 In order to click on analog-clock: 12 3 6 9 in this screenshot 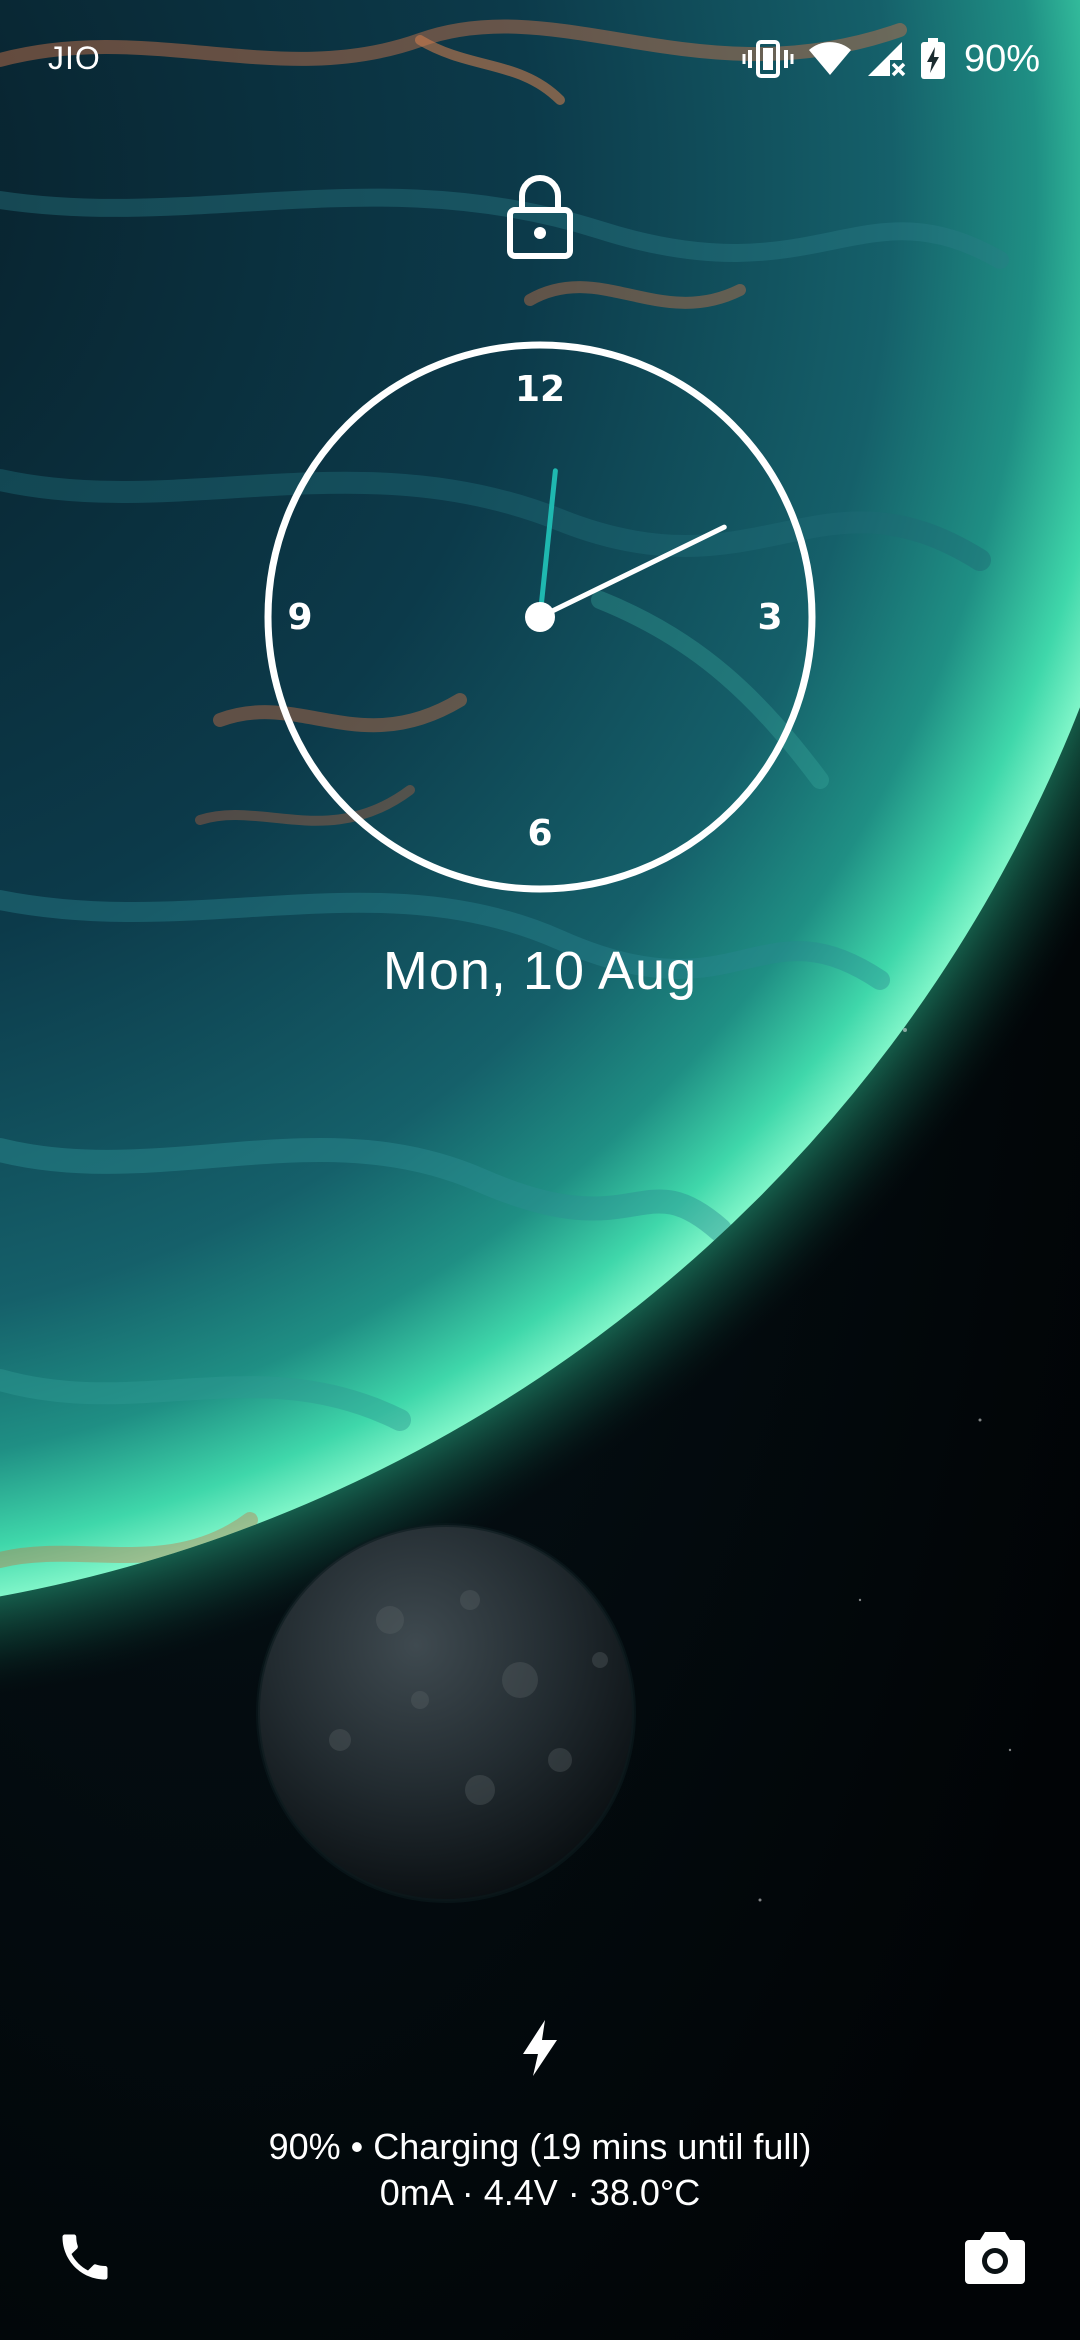, I will do `click(540, 617)`.